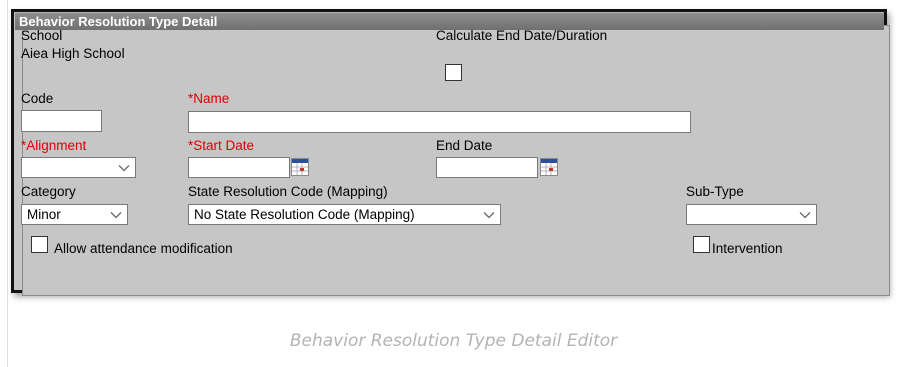  Describe the element at coordinates (453, 341) in the screenshot. I see `figure-caption: Behavior Resolution Type Detail Editor` at that location.